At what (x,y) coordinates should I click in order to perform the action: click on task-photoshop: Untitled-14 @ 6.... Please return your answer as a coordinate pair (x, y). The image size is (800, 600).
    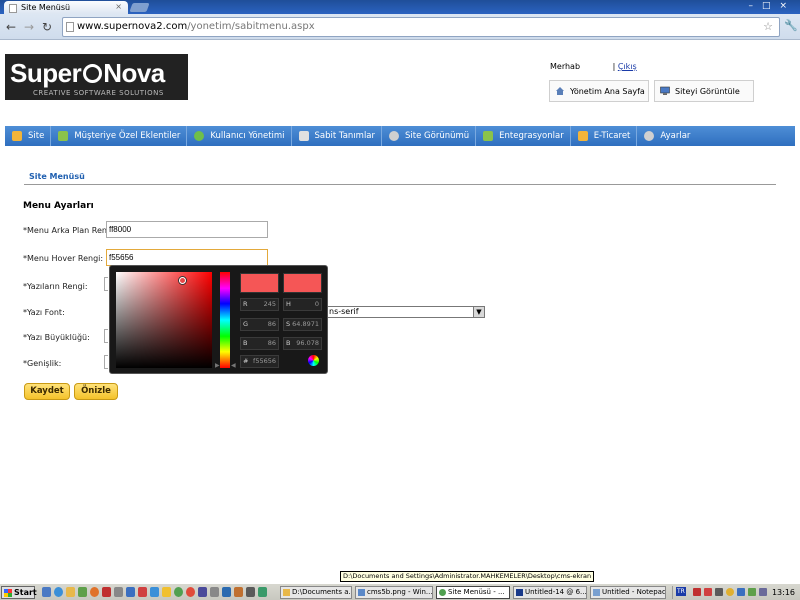
    Looking at the image, I should click on (550, 592).